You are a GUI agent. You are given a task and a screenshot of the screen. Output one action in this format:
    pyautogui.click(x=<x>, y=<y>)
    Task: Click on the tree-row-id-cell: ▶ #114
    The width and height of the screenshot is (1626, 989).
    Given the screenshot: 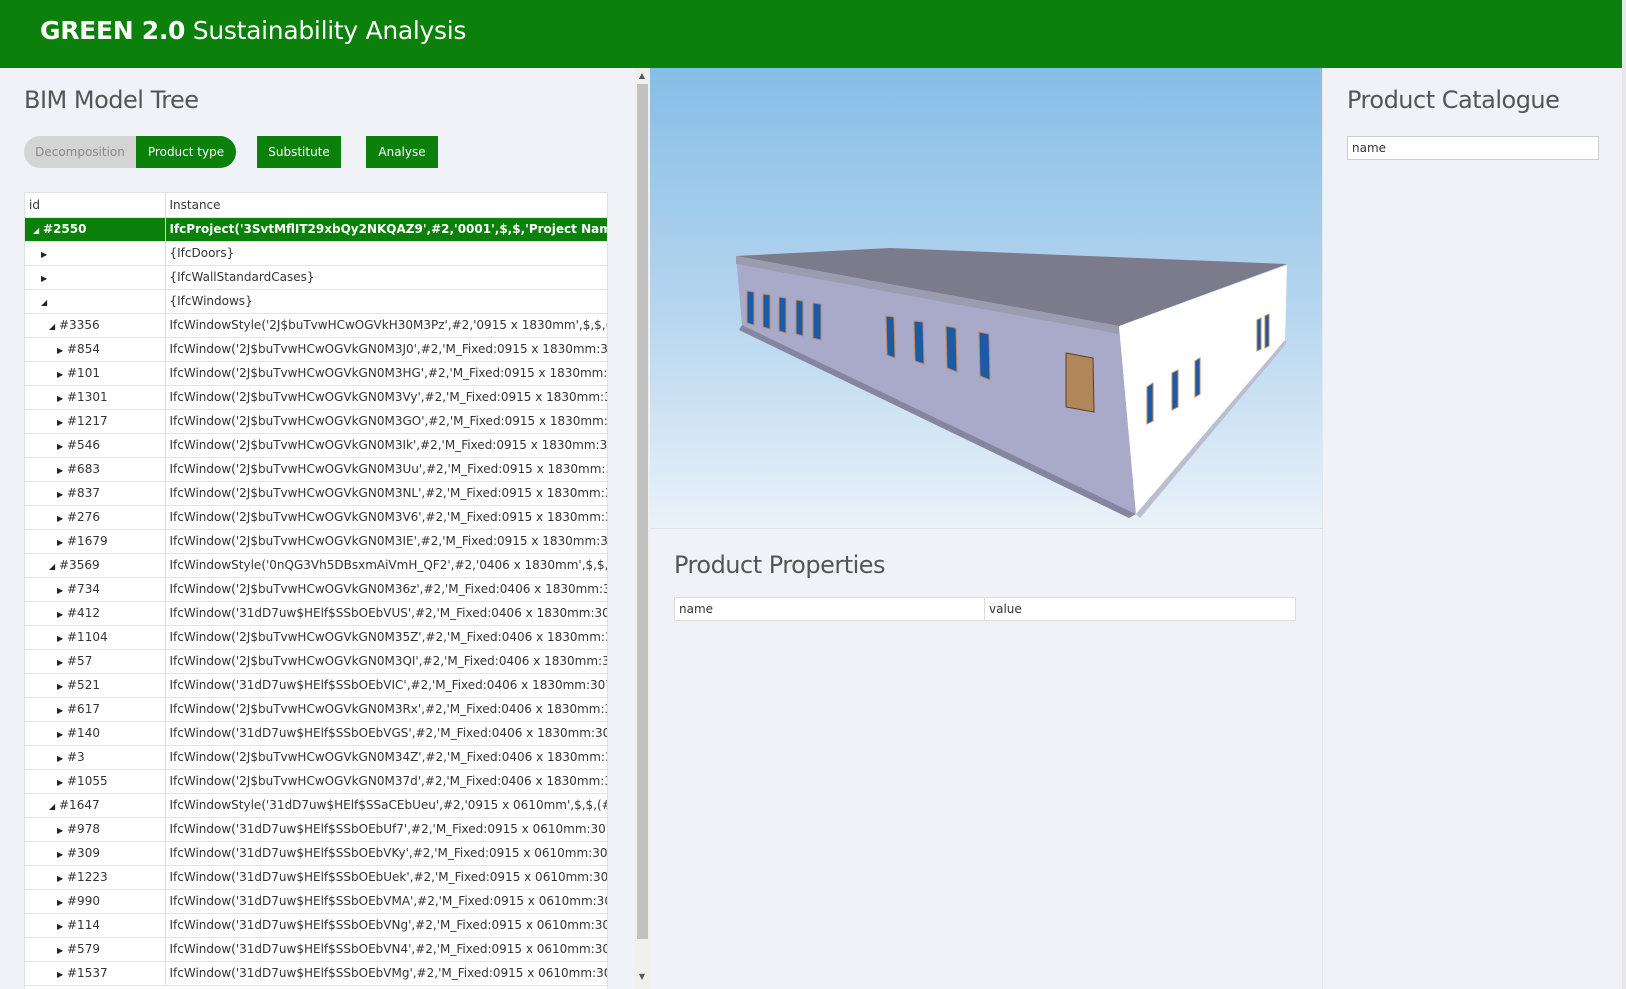 What is the action you would take?
    pyautogui.click(x=95, y=925)
    